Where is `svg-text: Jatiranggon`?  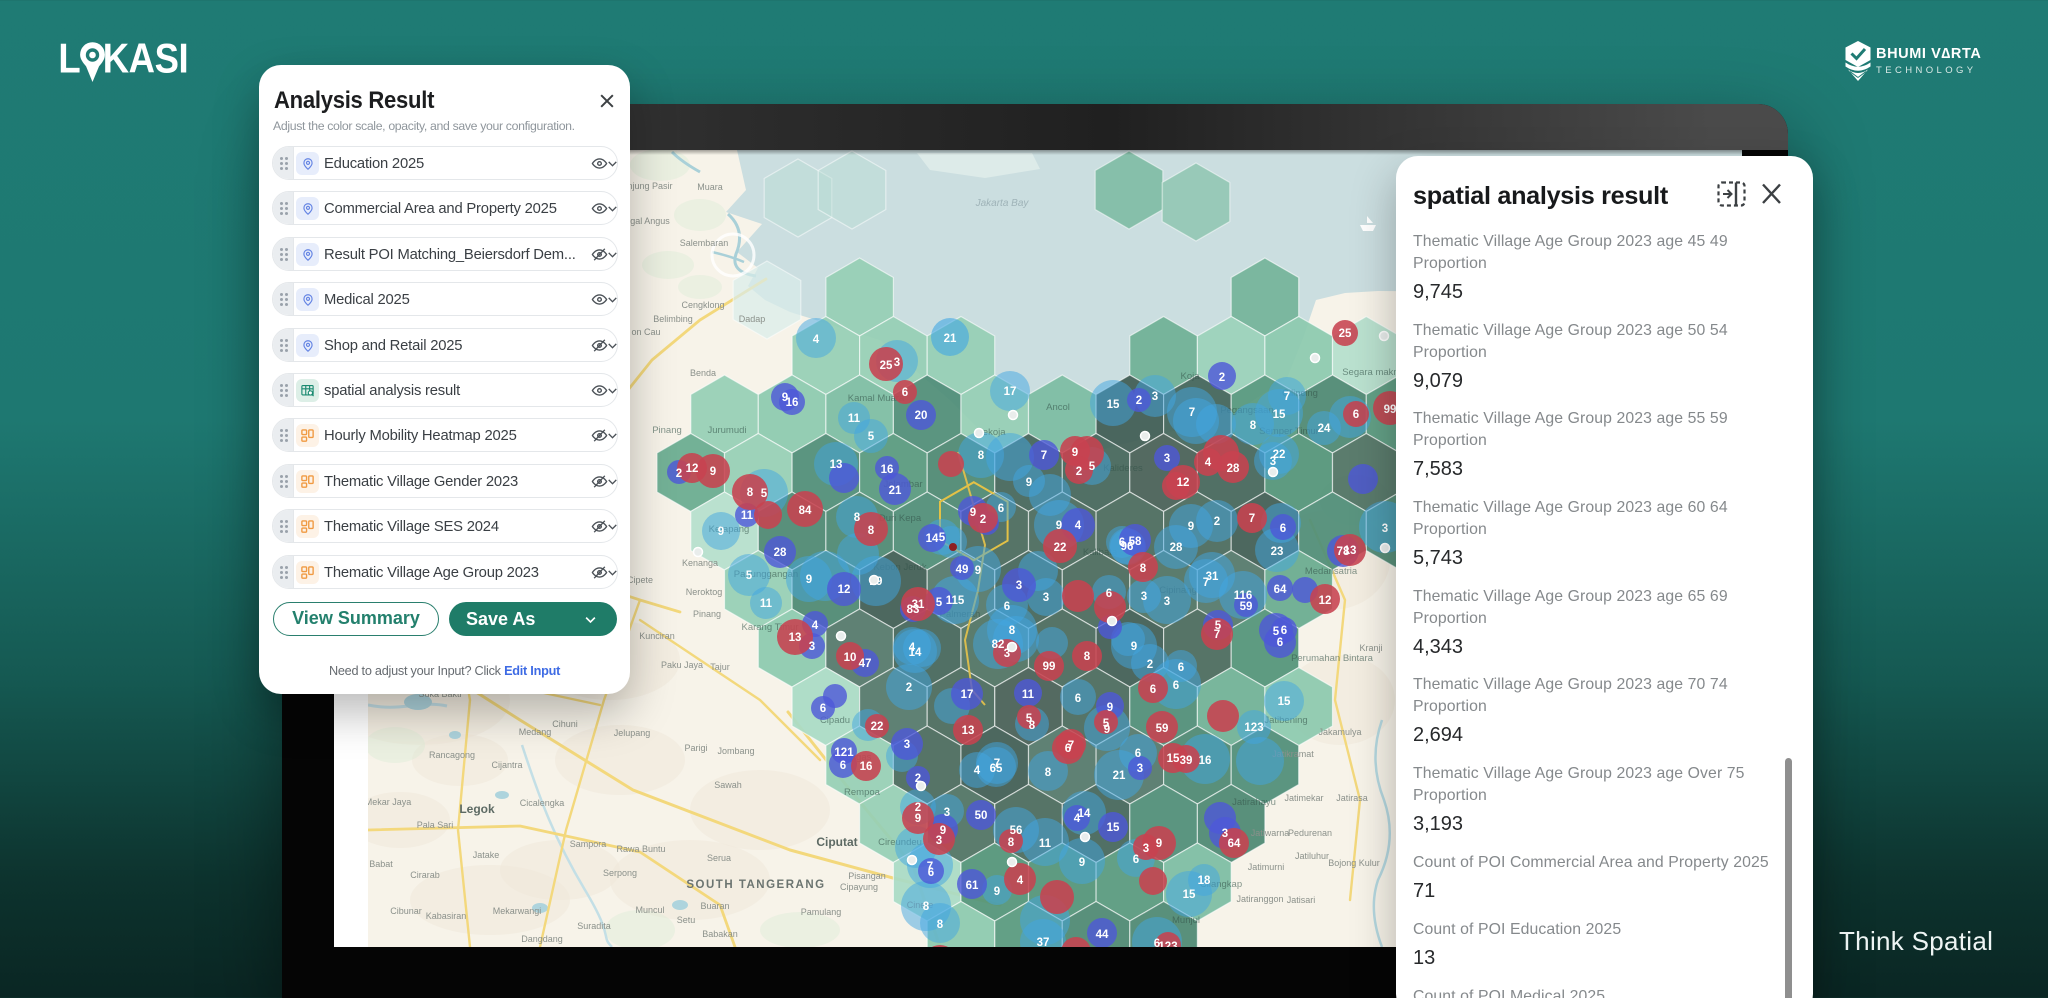
svg-text: Jatiranggon is located at coordinates (1259, 899).